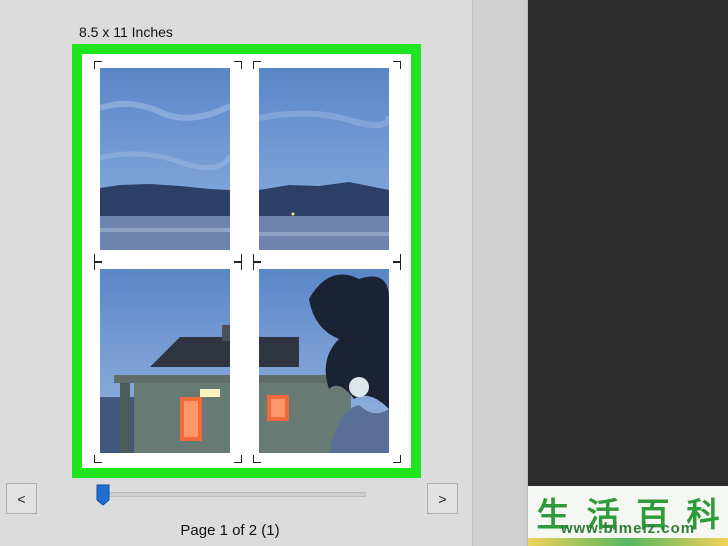 The image size is (728, 546). Describe the element at coordinates (230, 530) in the screenshot. I see `page-indicator: Page 1 of 2 (1)` at that location.